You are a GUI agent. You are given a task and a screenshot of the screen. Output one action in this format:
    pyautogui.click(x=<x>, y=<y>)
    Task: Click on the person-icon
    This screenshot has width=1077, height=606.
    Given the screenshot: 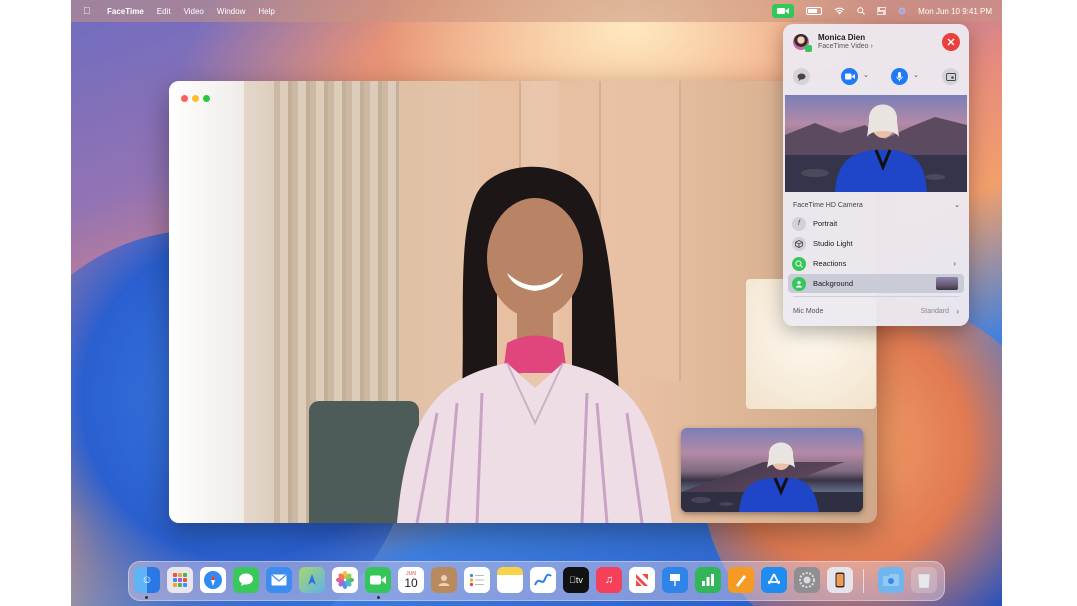 What is the action you would take?
    pyautogui.click(x=799, y=283)
    